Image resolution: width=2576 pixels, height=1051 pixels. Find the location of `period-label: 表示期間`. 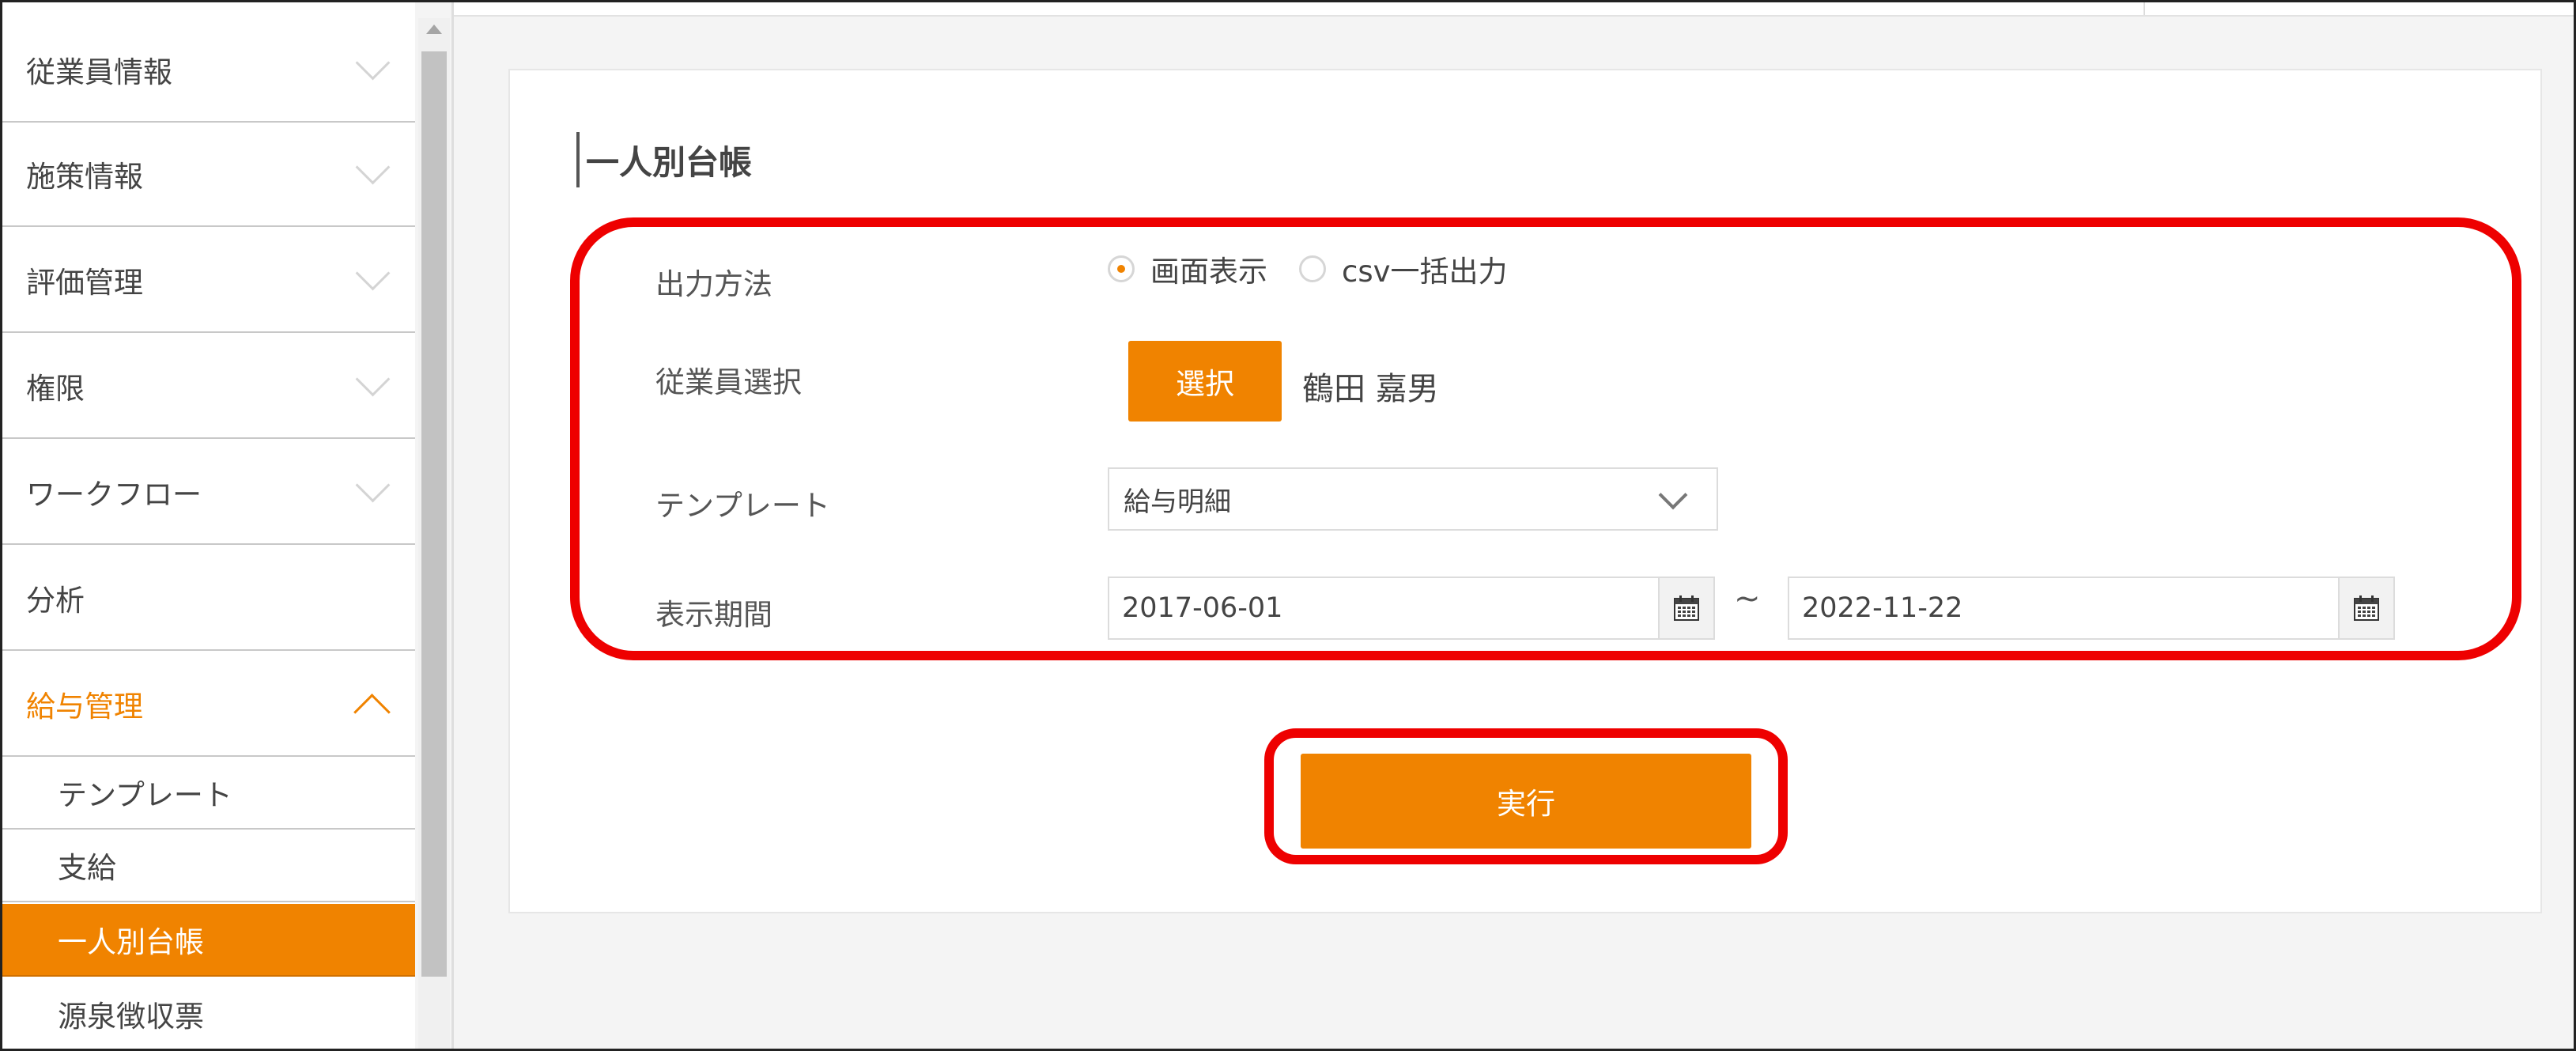

period-label: 表示期間 is located at coordinates (713, 615).